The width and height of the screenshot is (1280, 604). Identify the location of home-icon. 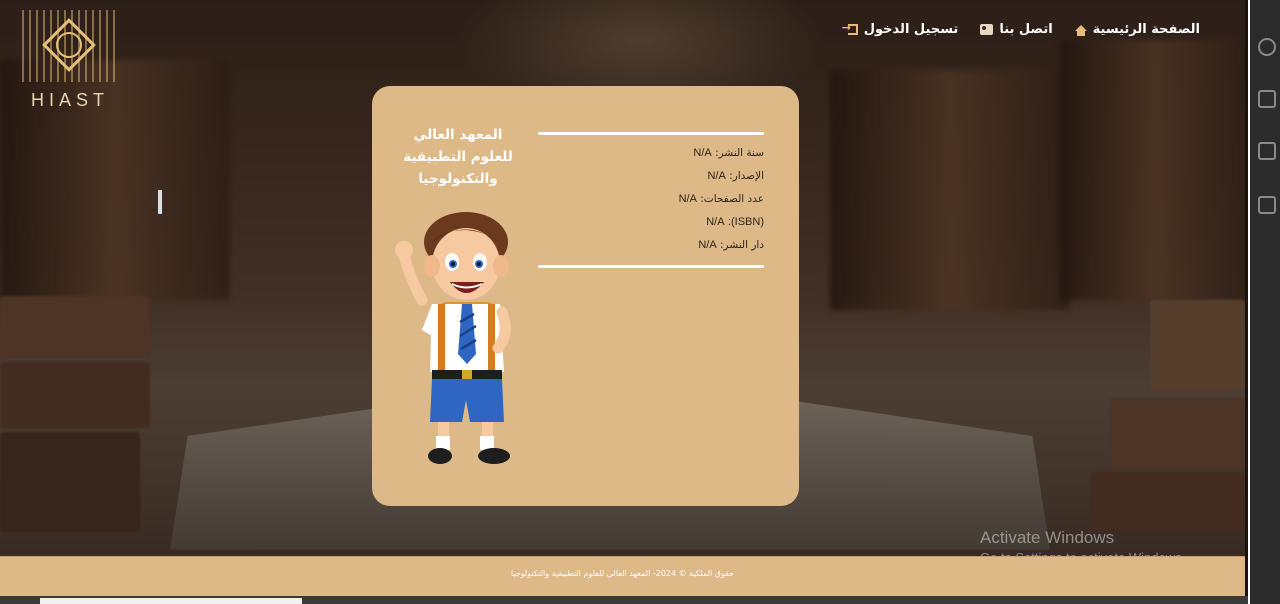
(1080, 30).